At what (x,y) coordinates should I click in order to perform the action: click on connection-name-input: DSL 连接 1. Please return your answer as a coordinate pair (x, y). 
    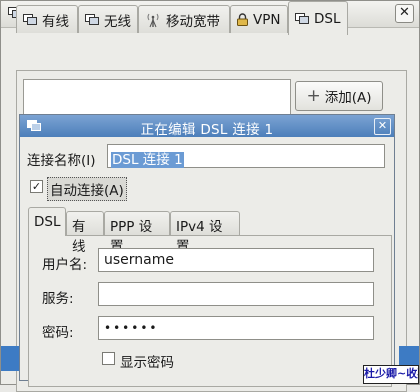
    Looking at the image, I should click on (246, 156).